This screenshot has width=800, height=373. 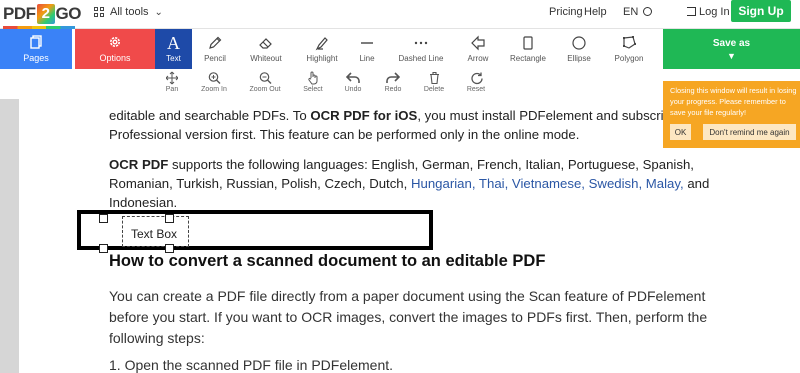 I want to click on tool-arrow: Arrow, so click(x=478, y=49).